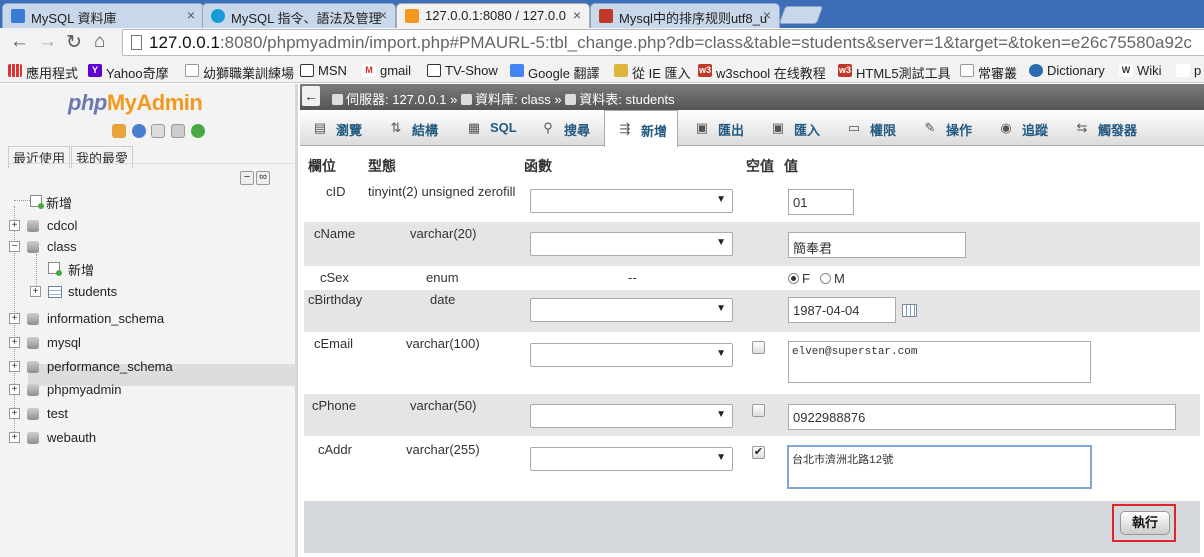 The height and width of the screenshot is (557, 1204). I want to click on browser-tab-mysql-db: MySQL 資料庫 ×, so click(103, 15).